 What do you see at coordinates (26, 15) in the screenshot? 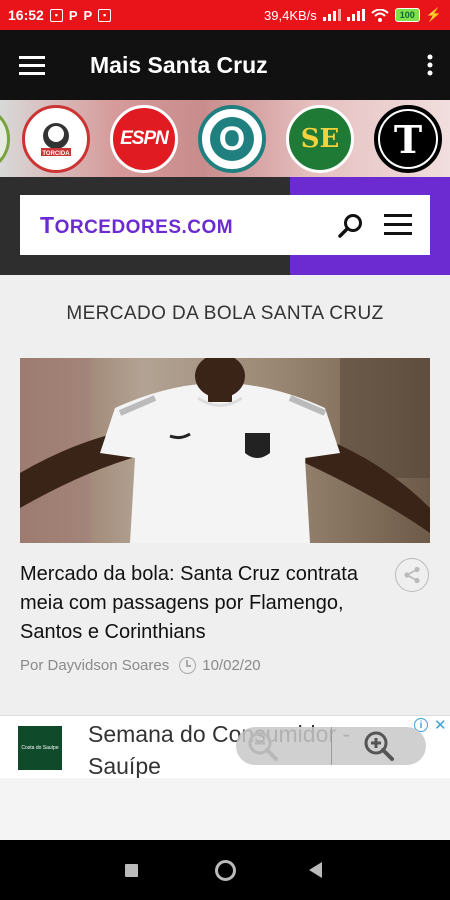
I see `status-time: 16:52` at bounding box center [26, 15].